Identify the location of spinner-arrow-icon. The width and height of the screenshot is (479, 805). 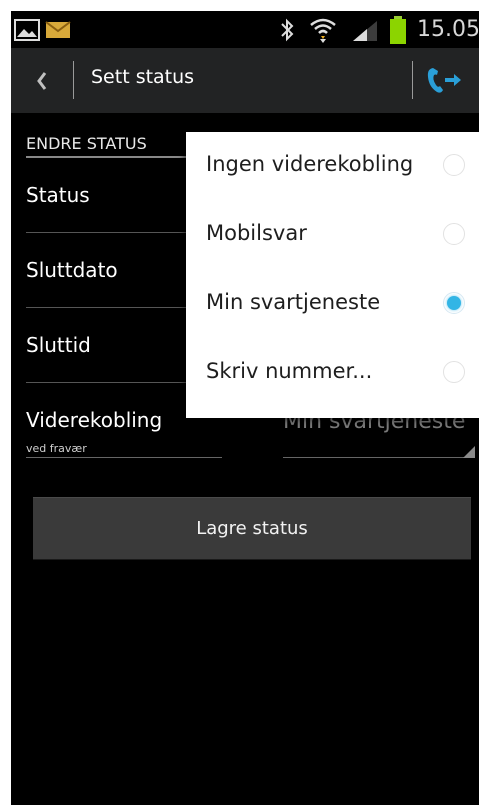
(469, 452).